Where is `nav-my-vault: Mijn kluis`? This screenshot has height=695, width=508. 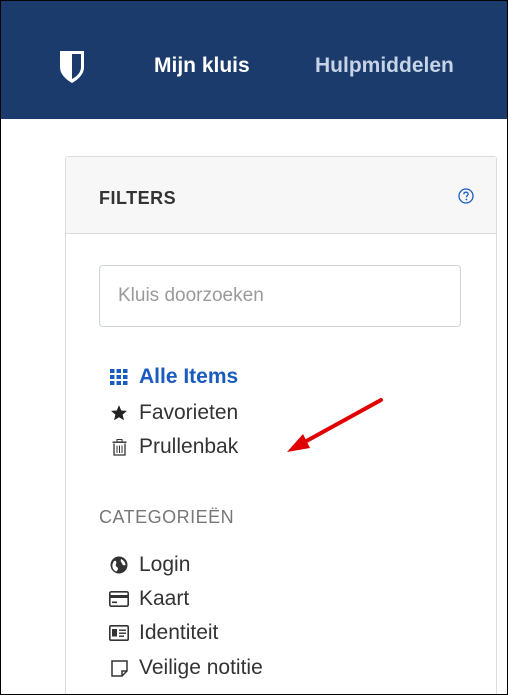
nav-my-vault: Mijn kluis is located at coordinates (202, 66).